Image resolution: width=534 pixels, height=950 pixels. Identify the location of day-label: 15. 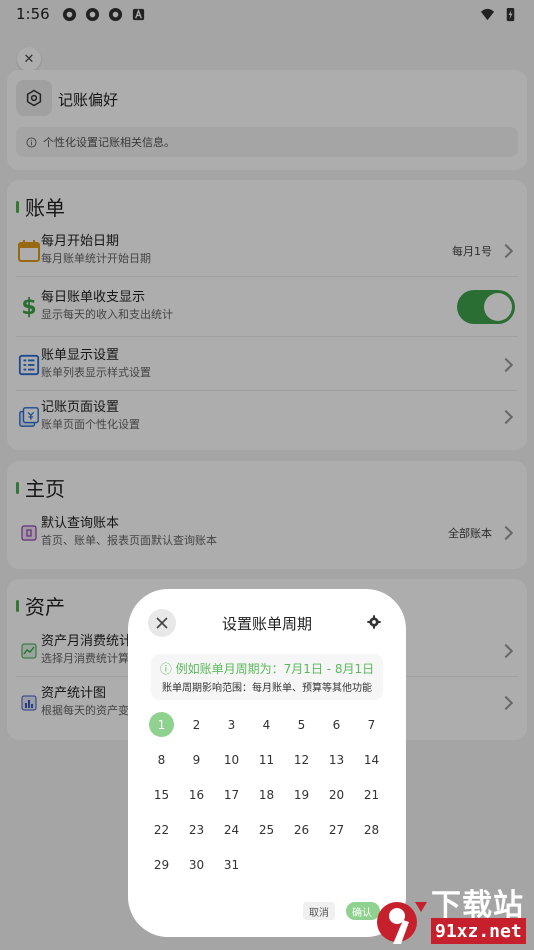
(161, 794).